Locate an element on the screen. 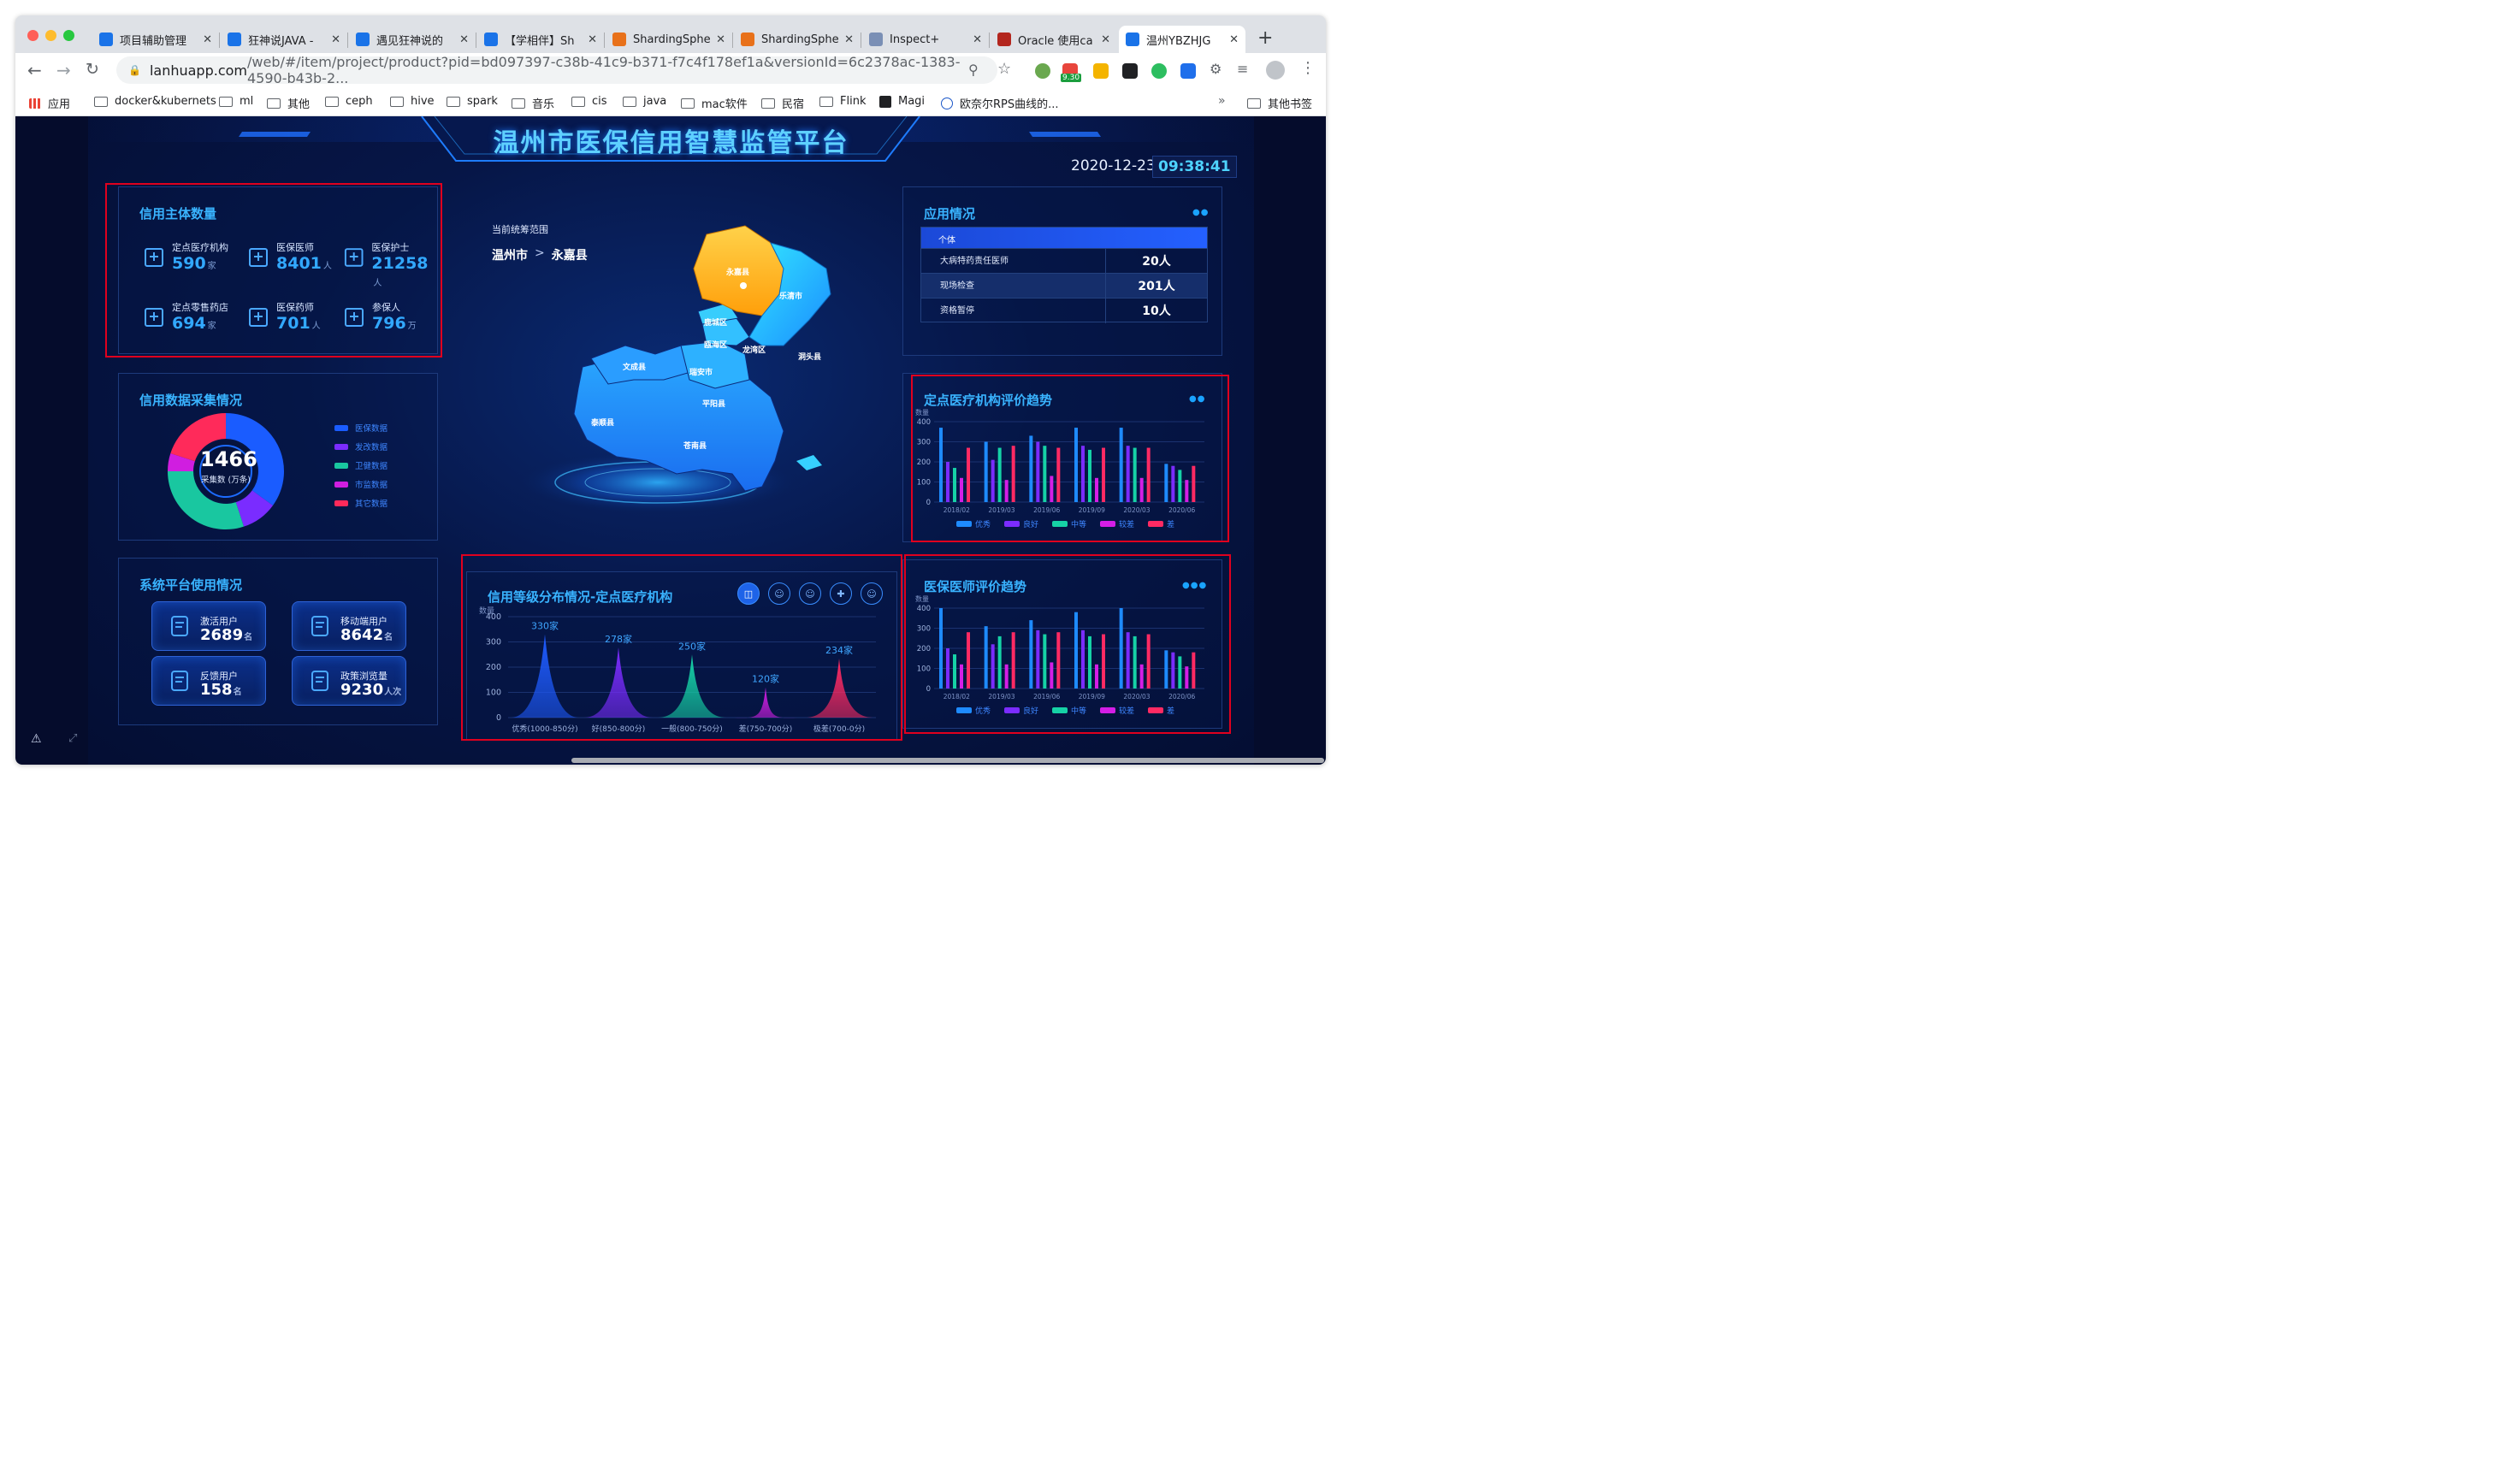 The width and height of the screenshot is (2520, 1466). back-icon: ← is located at coordinates (35, 70).